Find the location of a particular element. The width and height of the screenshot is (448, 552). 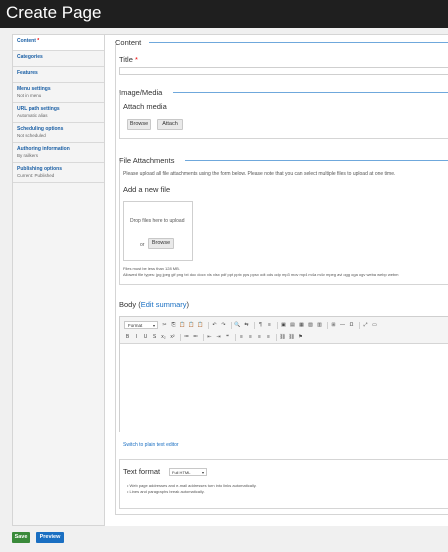

vtab-scheduling: Scheduling options Not scheduled is located at coordinates (58, 133).